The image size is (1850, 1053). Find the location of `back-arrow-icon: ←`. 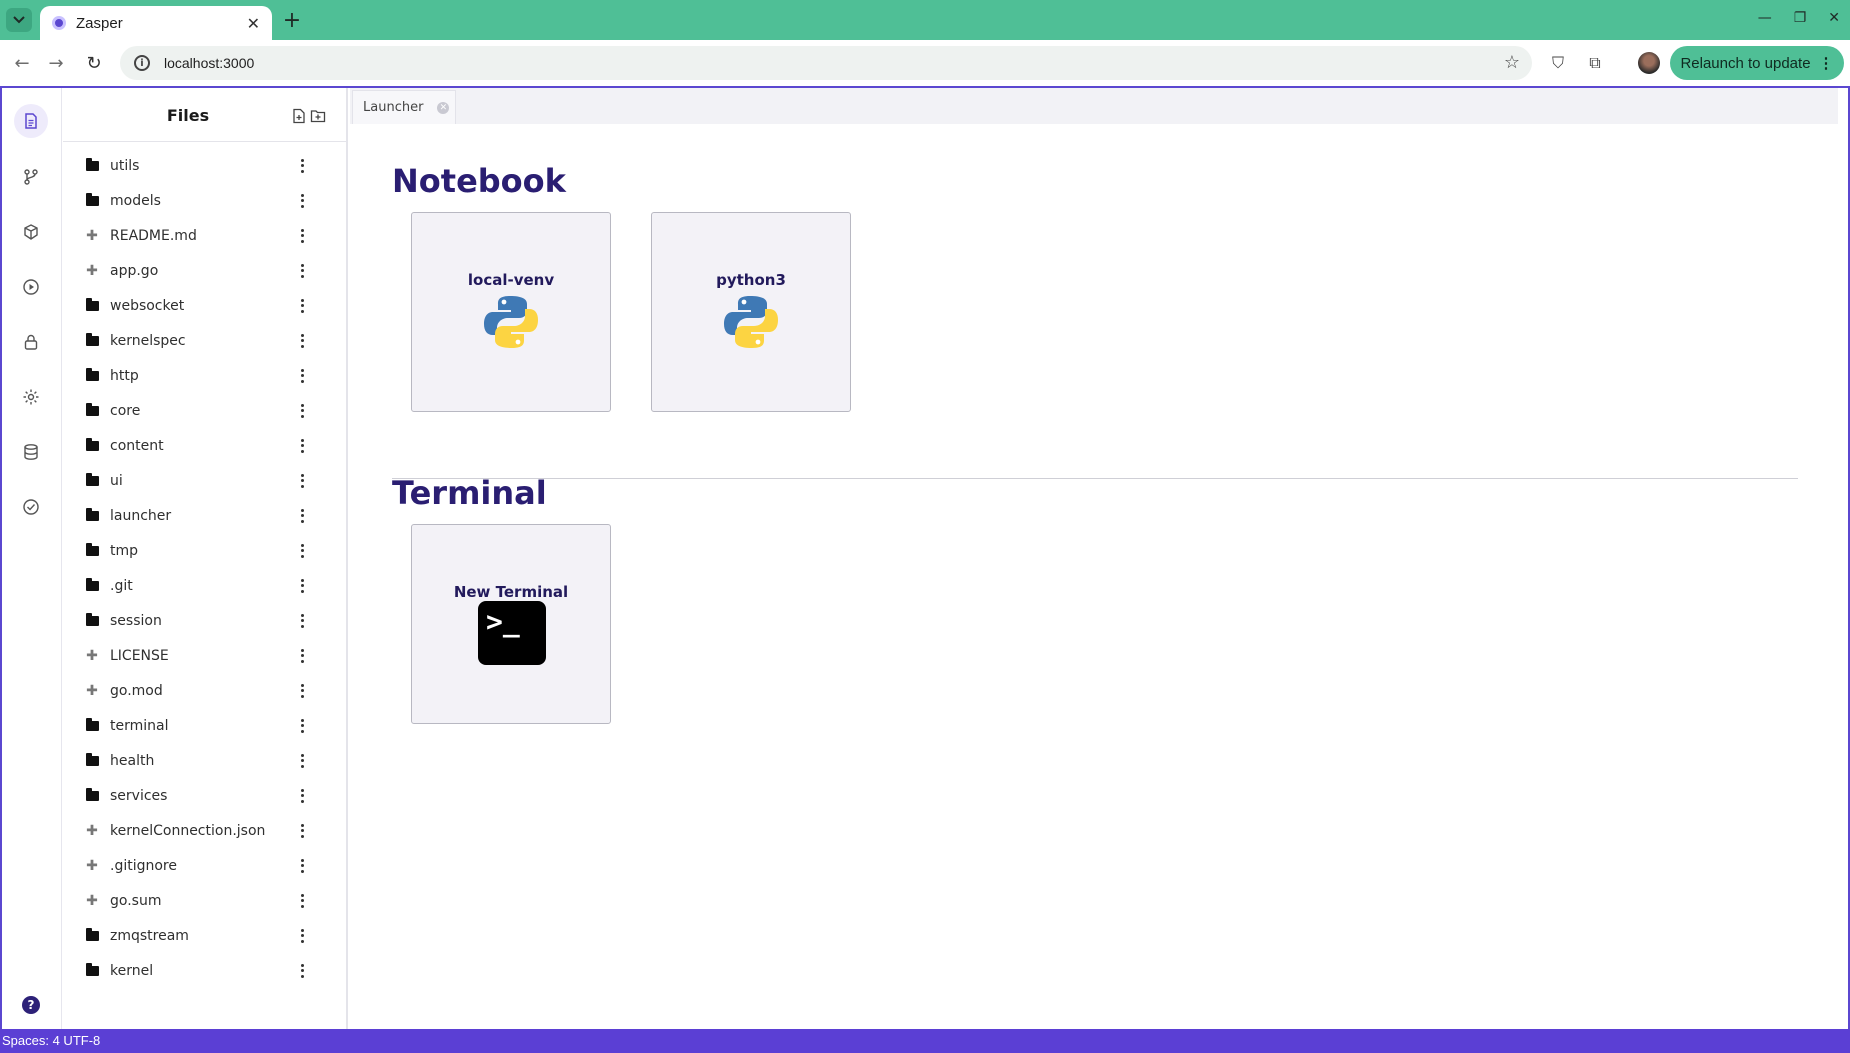

back-arrow-icon: ← is located at coordinates (22, 63).